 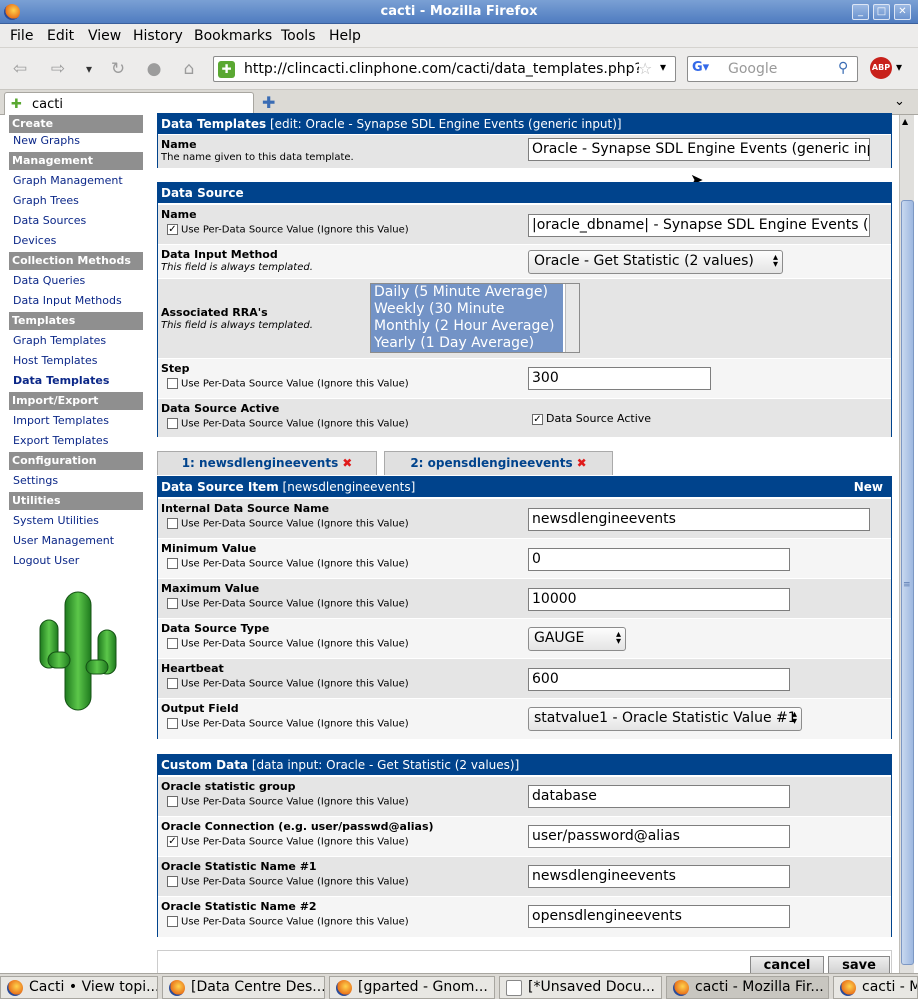 I want to click on stop-icon: ●, so click(x=154, y=69).